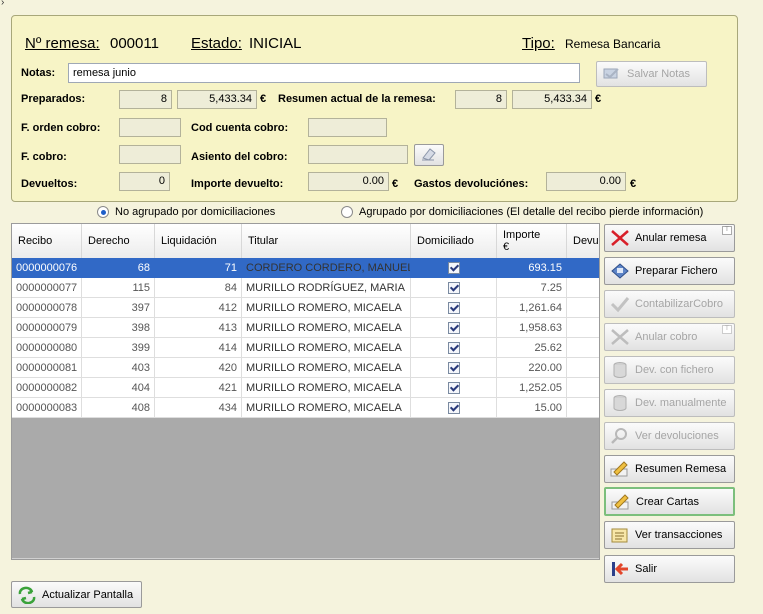 The image size is (763, 614). Describe the element at coordinates (47, 268) in the screenshot. I see `cell-recibo: 0000000076` at that location.